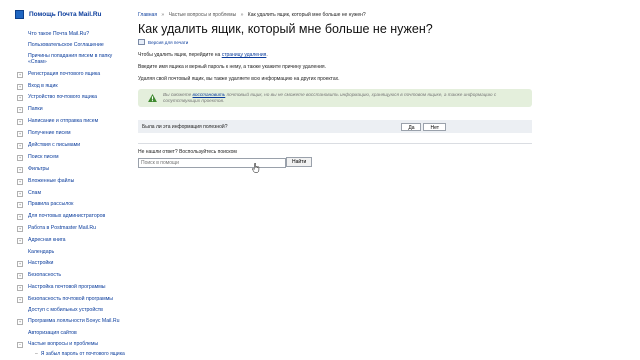  I want to click on sidebar-item-label: Написание и отправка писем, so click(63, 121).